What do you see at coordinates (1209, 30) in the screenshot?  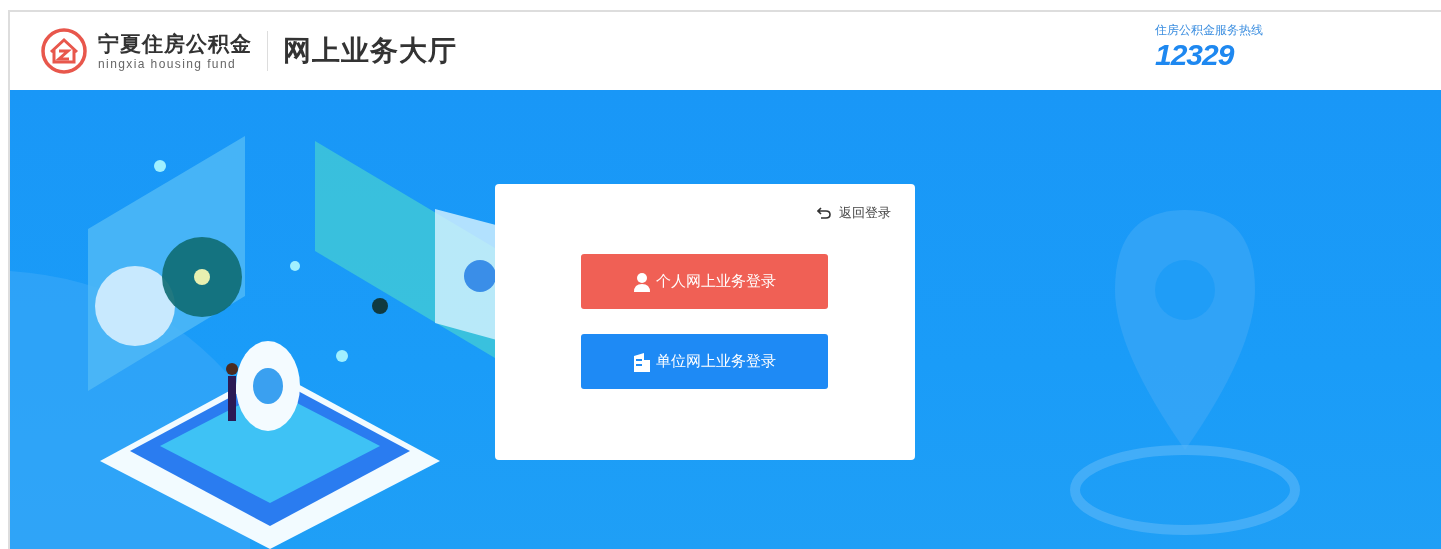 I see `hotline-label: 住房公积金服务热线` at bounding box center [1209, 30].